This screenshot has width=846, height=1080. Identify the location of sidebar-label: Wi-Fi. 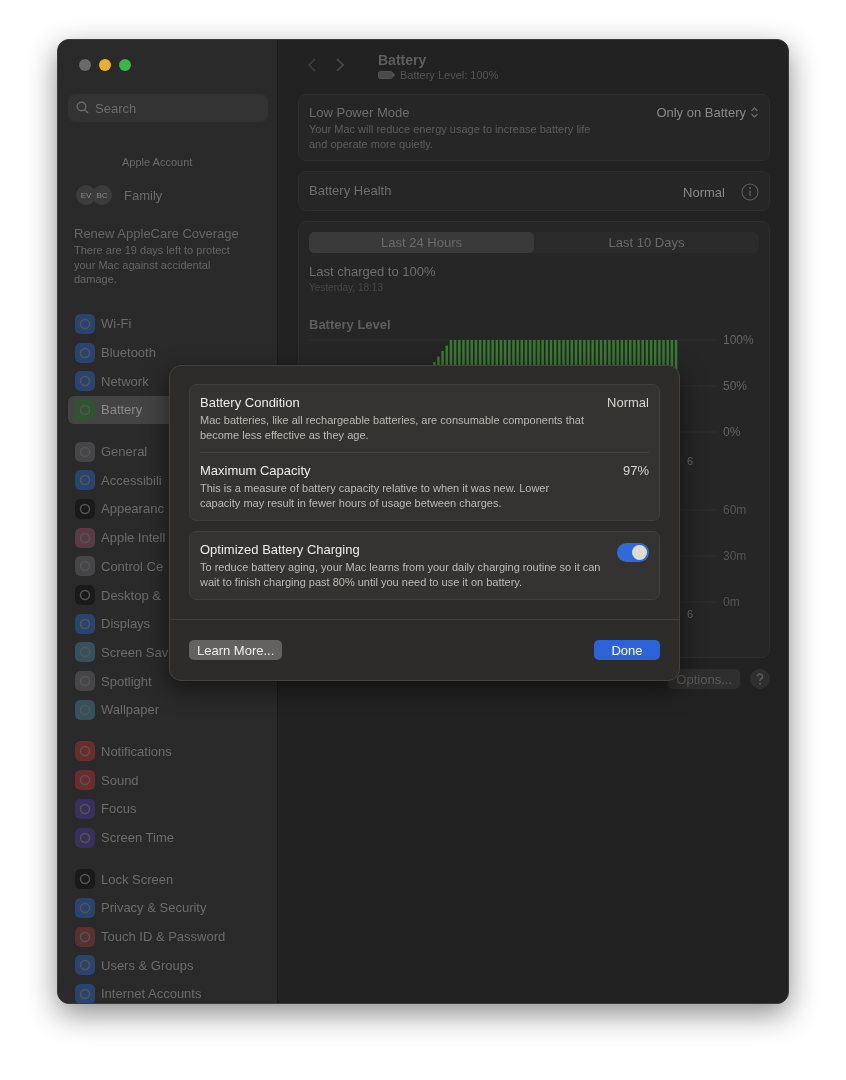
(116, 324).